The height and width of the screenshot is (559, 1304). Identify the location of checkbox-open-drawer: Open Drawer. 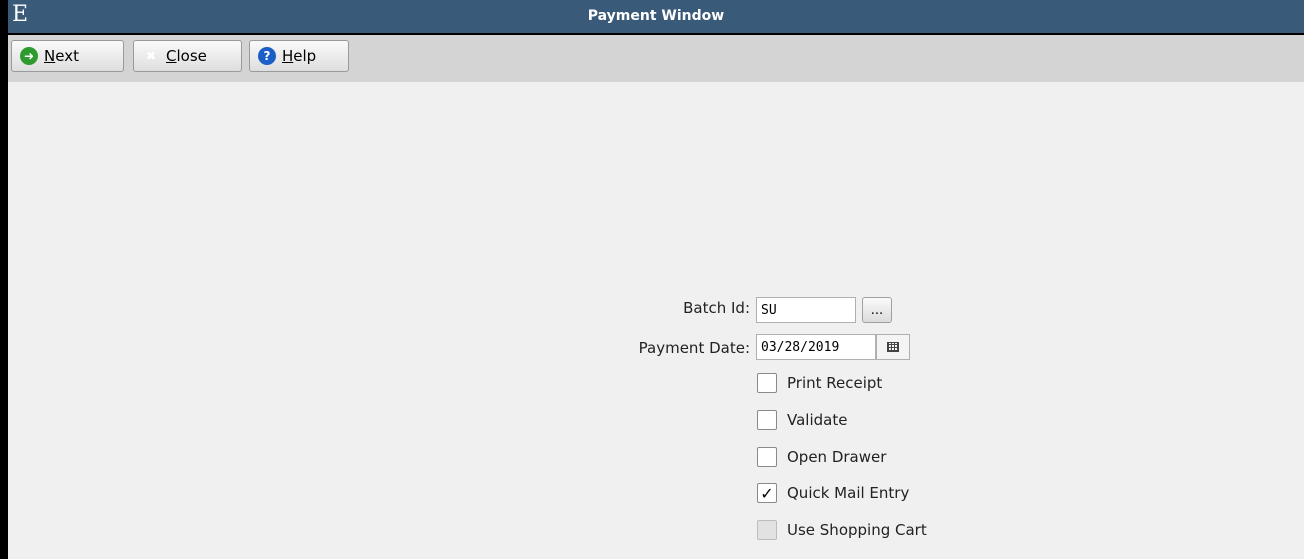
(821, 457).